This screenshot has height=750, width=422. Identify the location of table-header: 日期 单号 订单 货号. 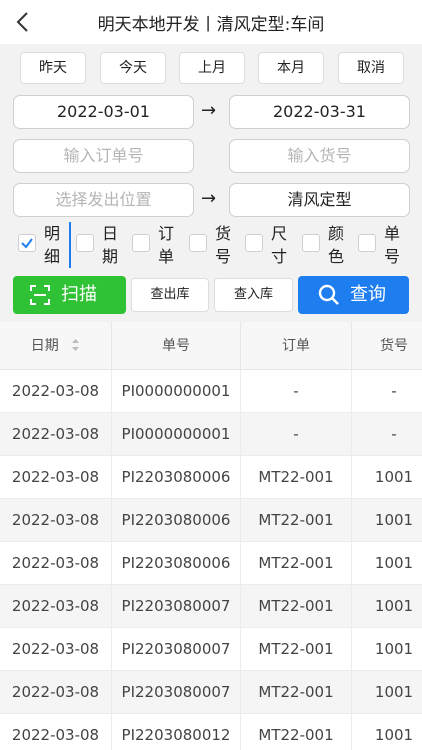
(211, 346).